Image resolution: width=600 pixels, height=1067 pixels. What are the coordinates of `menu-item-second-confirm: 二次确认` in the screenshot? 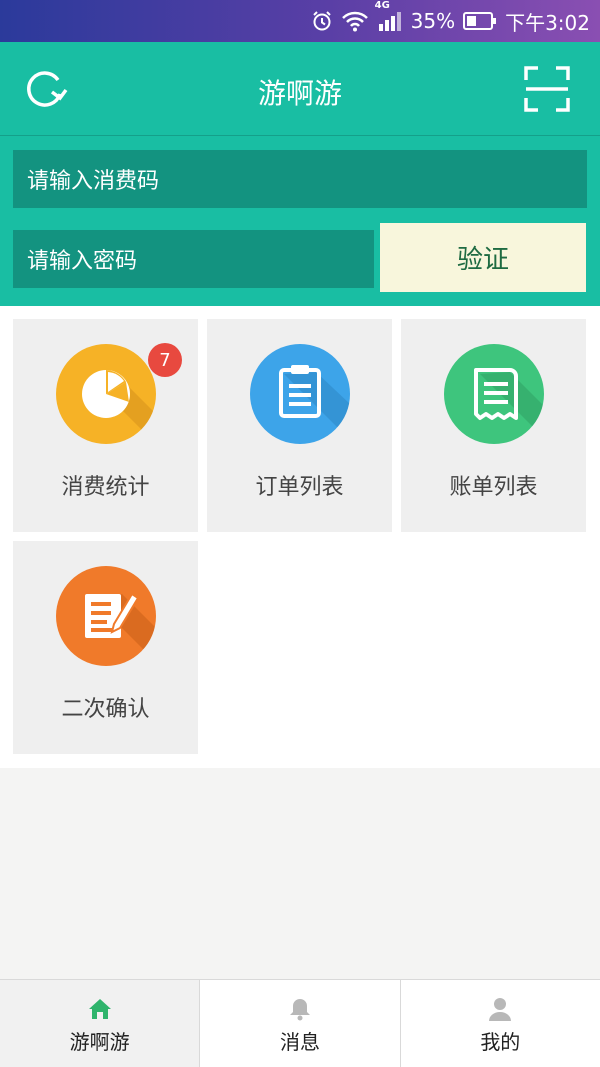 It's located at (105, 647).